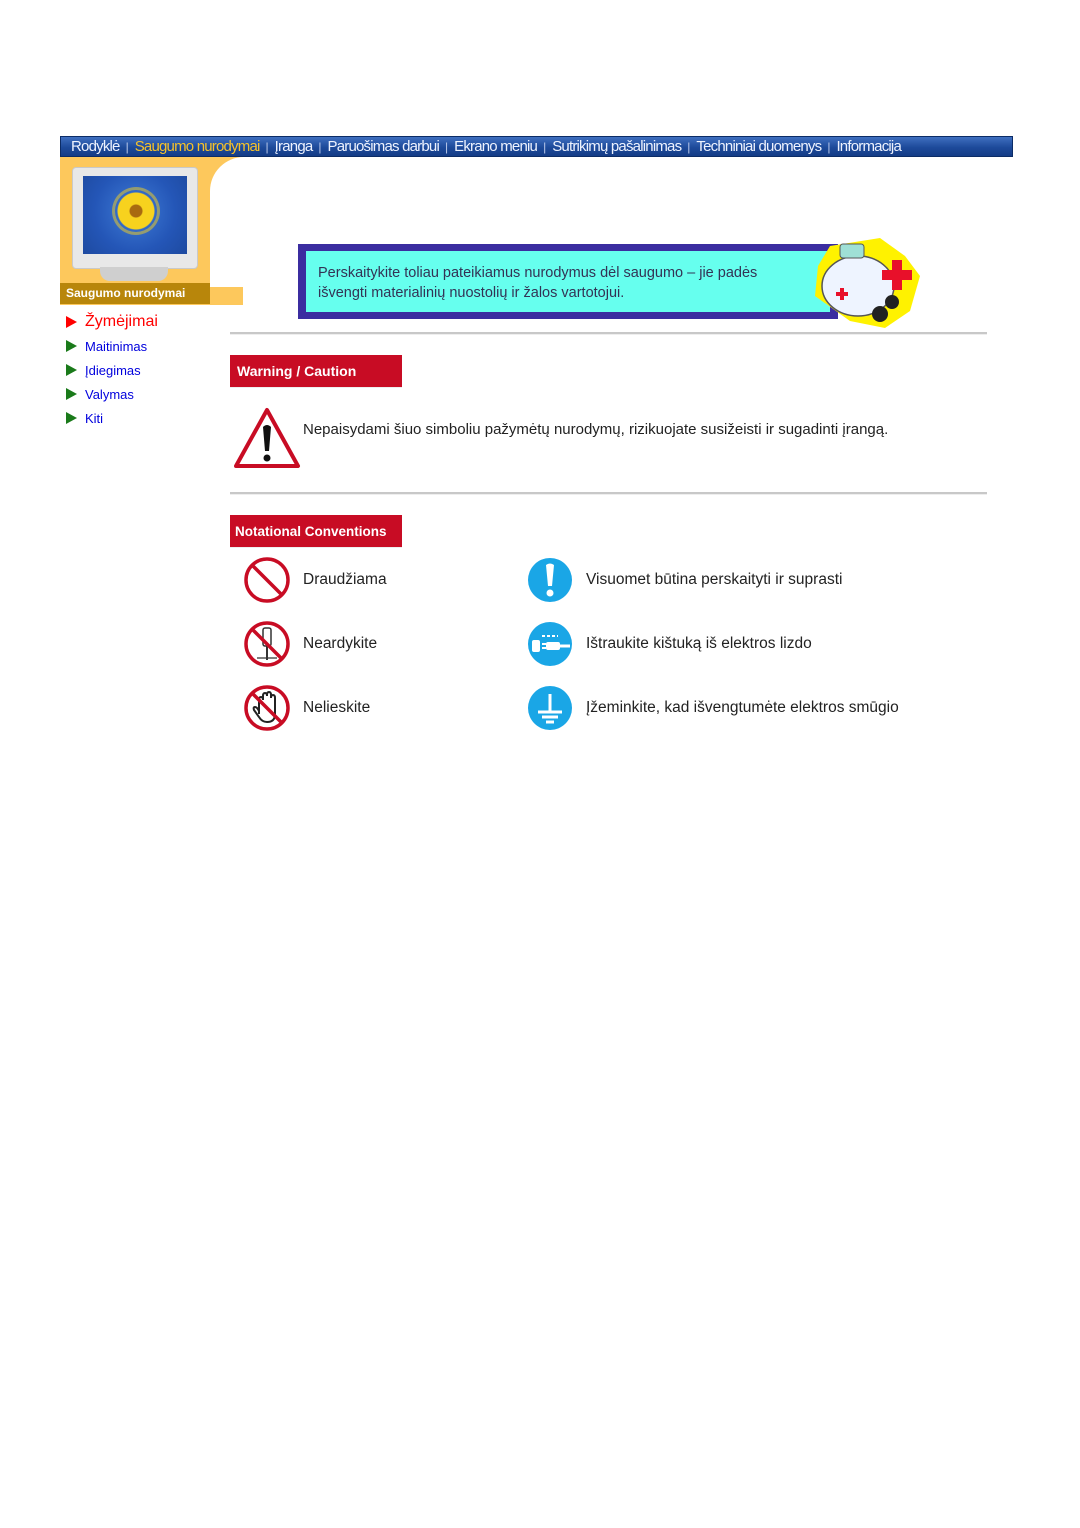 This screenshot has height=1528, width=1080. I want to click on do-not-touch-icon, so click(267, 708).